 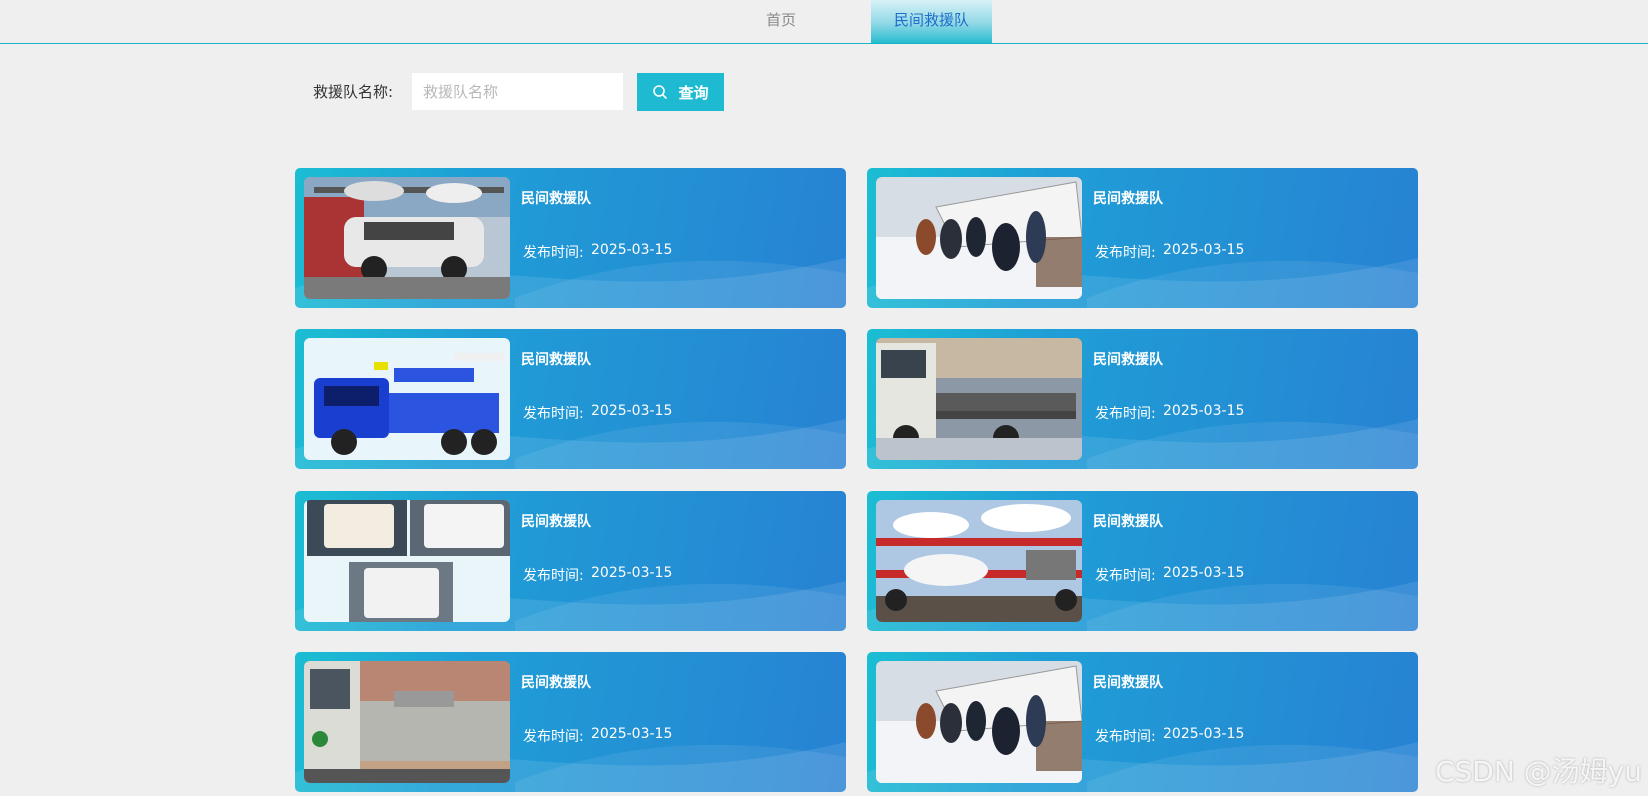 What do you see at coordinates (693, 92) in the screenshot?
I see `search-button-label: 查询` at bounding box center [693, 92].